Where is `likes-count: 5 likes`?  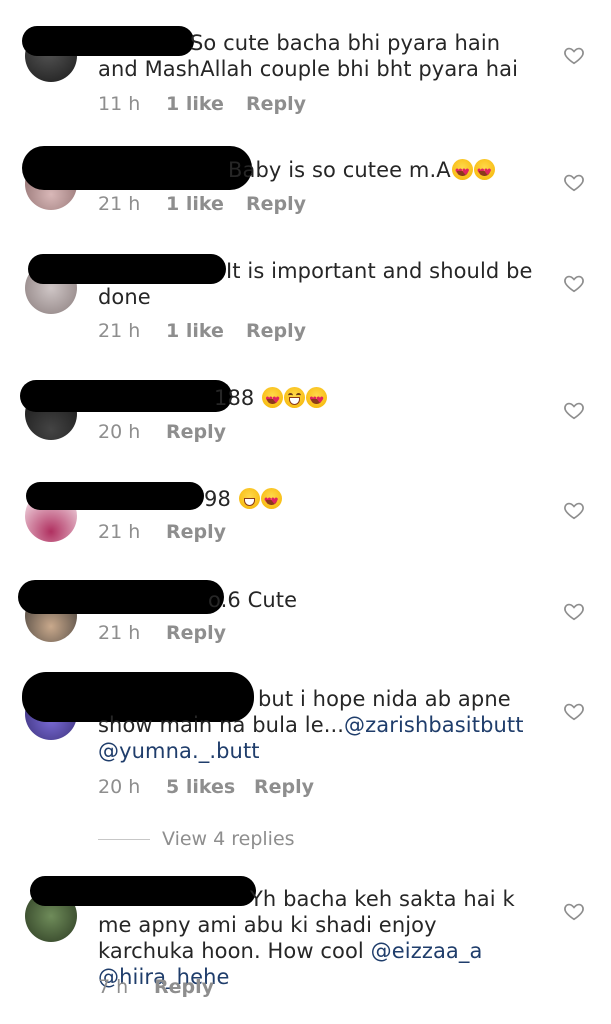
likes-count: 5 likes is located at coordinates (210, 787).